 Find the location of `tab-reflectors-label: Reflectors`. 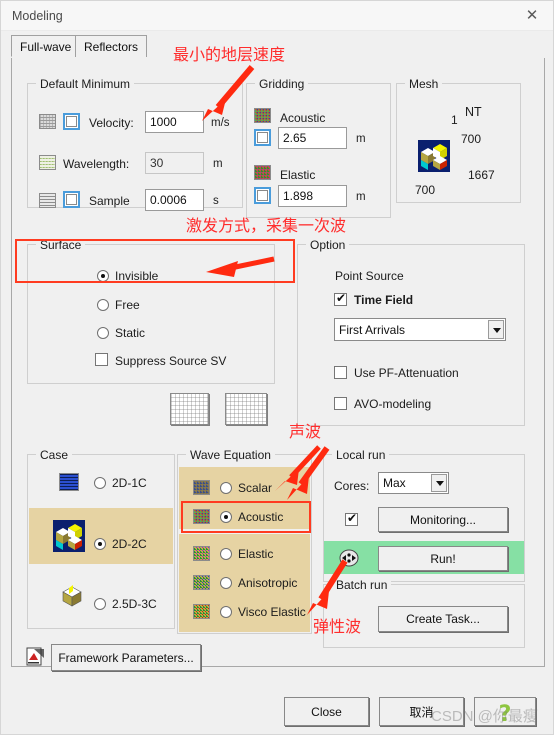

tab-reflectors-label: Reflectors is located at coordinates (111, 47).